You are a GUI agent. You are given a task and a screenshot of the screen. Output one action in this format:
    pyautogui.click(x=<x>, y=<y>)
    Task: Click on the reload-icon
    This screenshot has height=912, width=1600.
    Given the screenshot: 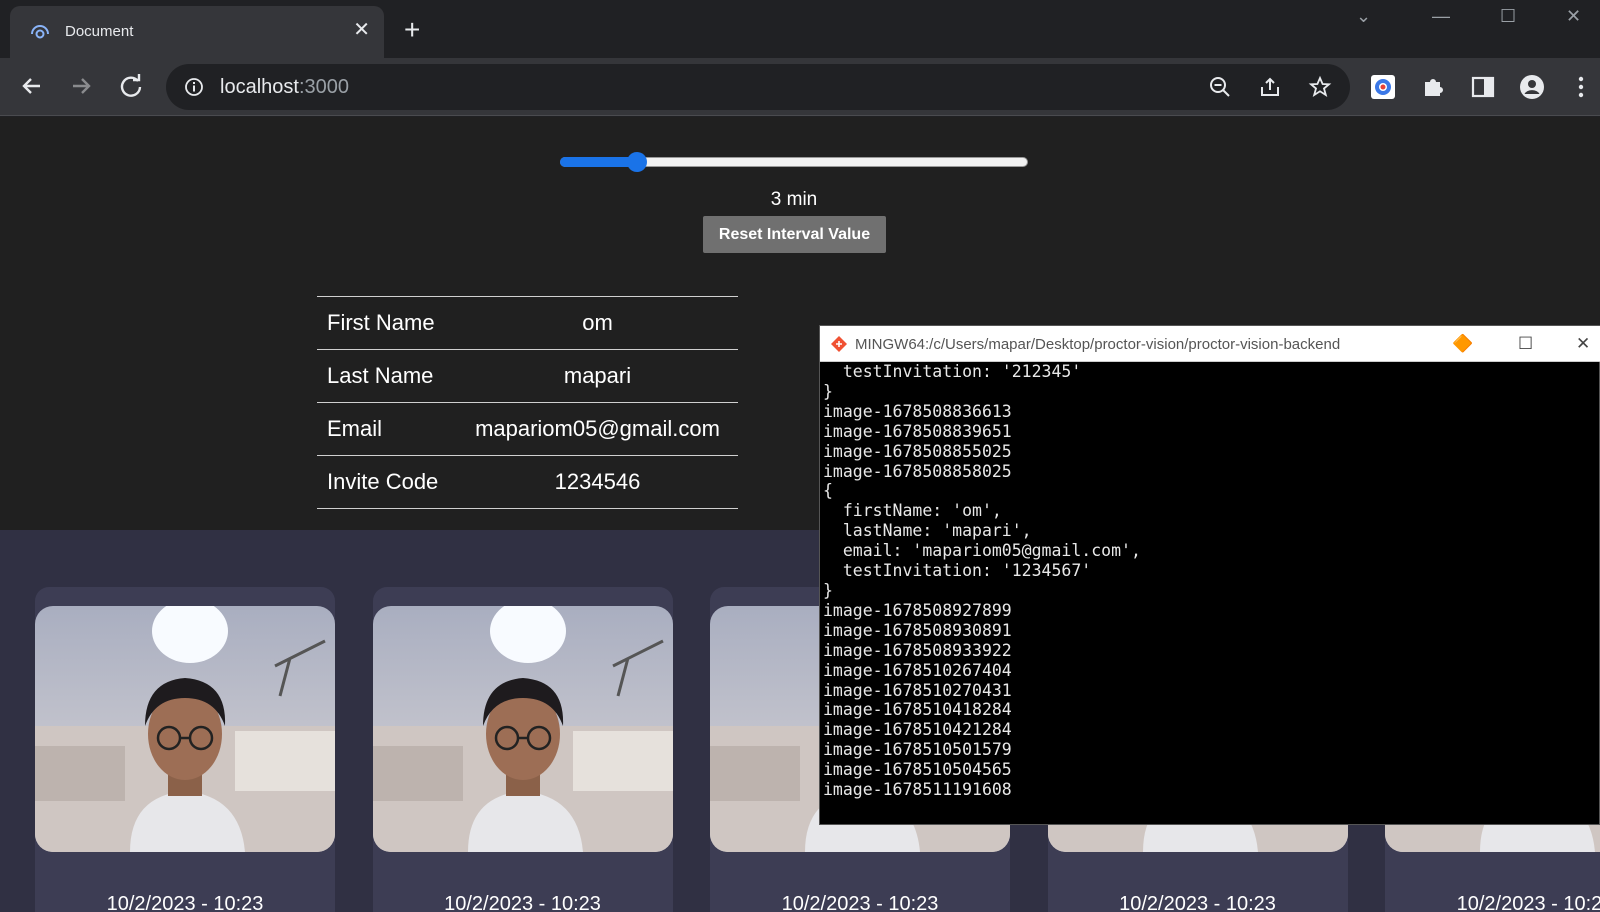 What is the action you would take?
    pyautogui.click(x=131, y=86)
    